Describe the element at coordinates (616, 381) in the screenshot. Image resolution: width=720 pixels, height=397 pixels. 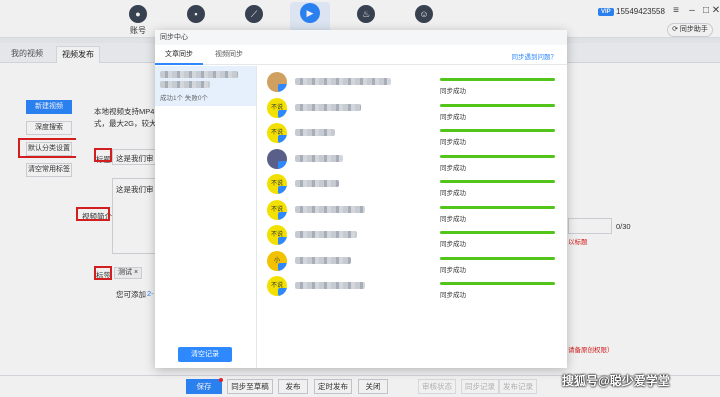
I see `watermark: 搜狐号@聪少爱学堂` at that location.